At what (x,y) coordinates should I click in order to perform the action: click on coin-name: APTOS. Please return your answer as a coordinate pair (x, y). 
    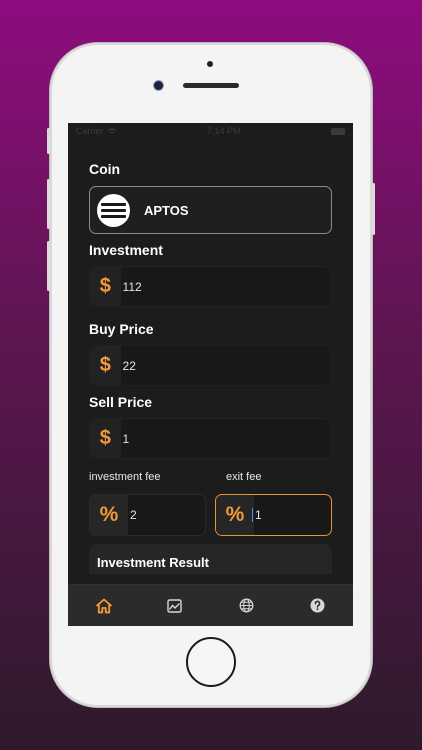
    Looking at the image, I should click on (166, 210).